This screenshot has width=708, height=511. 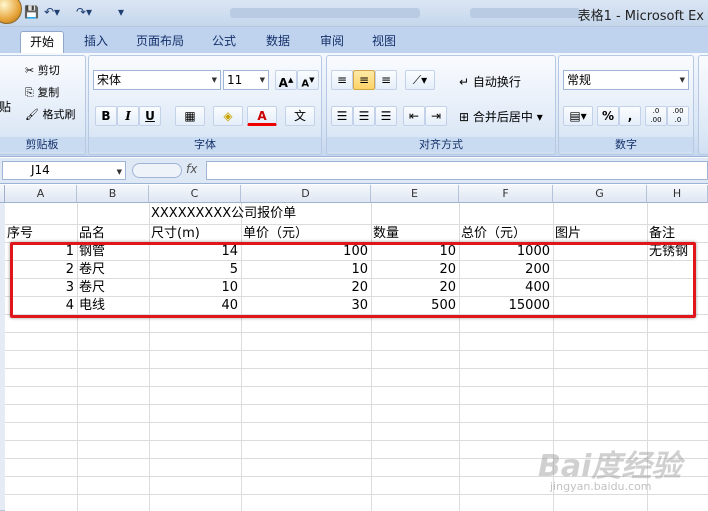 I want to click on alignment-group: ≡ ≡ ≡ ⟋▾ ☰ ☰ ☰ ⇤ ⇥ ↵ 自动换行 ⊞ 合并后居中 ▾ 对齐方式, so click(x=441, y=105).